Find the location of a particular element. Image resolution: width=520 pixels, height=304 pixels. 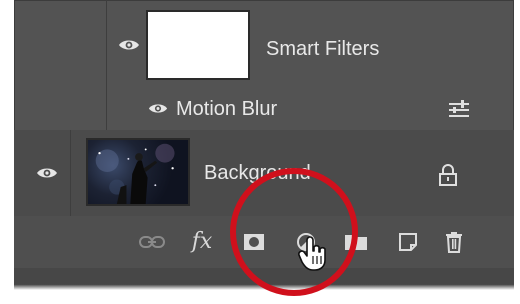

background-layer-thumbnail is located at coordinates (138, 172).